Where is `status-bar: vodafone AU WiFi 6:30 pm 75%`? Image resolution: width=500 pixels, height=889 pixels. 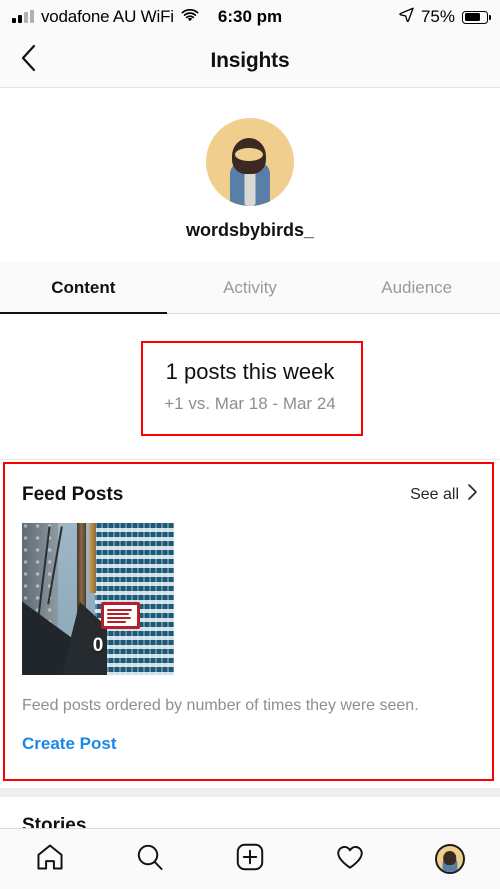
status-bar: vodafone AU WiFi 6:30 pm 75% is located at coordinates (250, 17).